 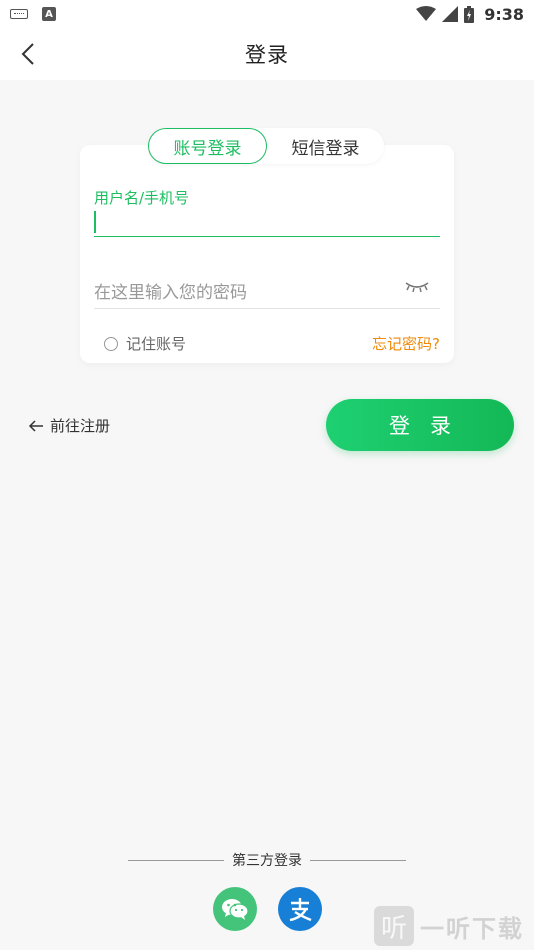 I want to click on password-input, so click(x=267, y=293).